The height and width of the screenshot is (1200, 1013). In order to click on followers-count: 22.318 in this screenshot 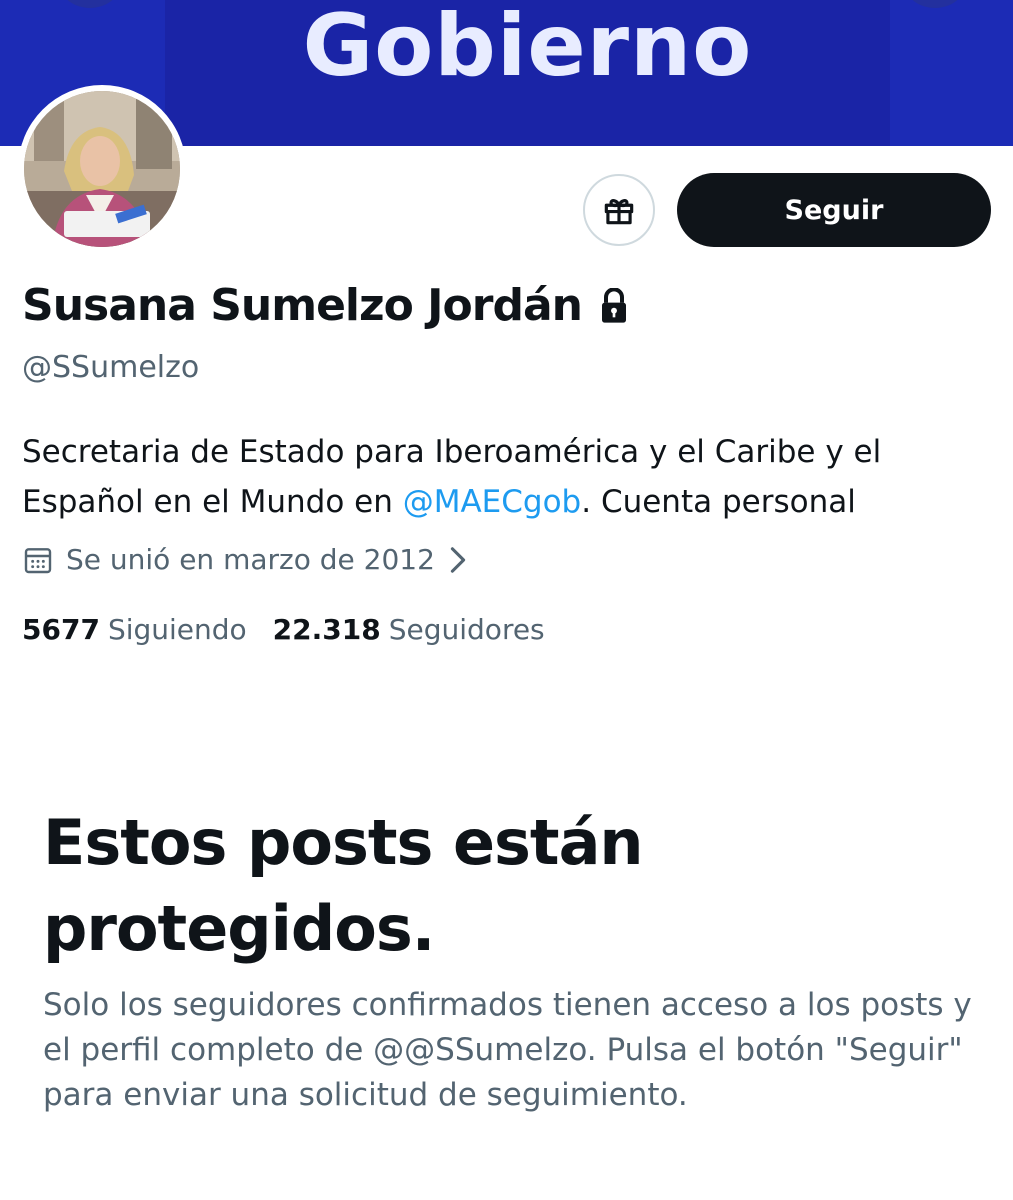, I will do `click(326, 629)`.